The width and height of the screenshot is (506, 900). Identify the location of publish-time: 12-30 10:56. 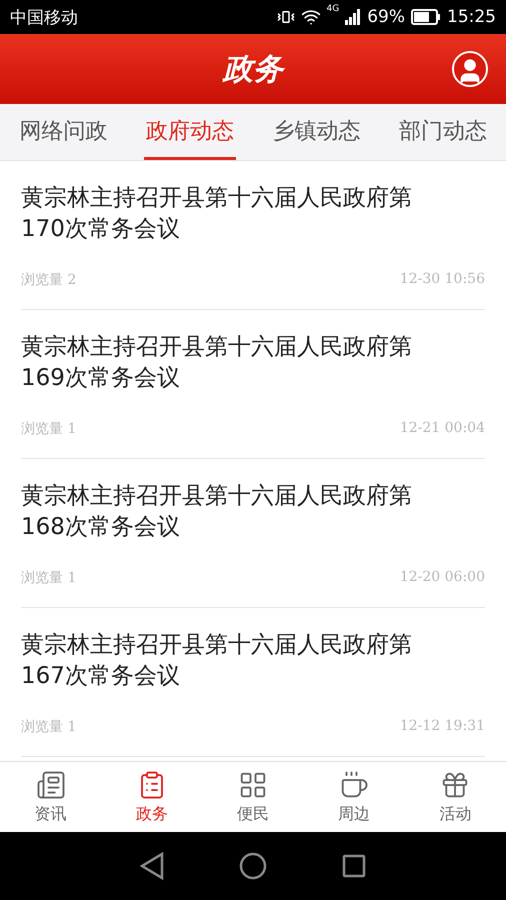
(442, 280).